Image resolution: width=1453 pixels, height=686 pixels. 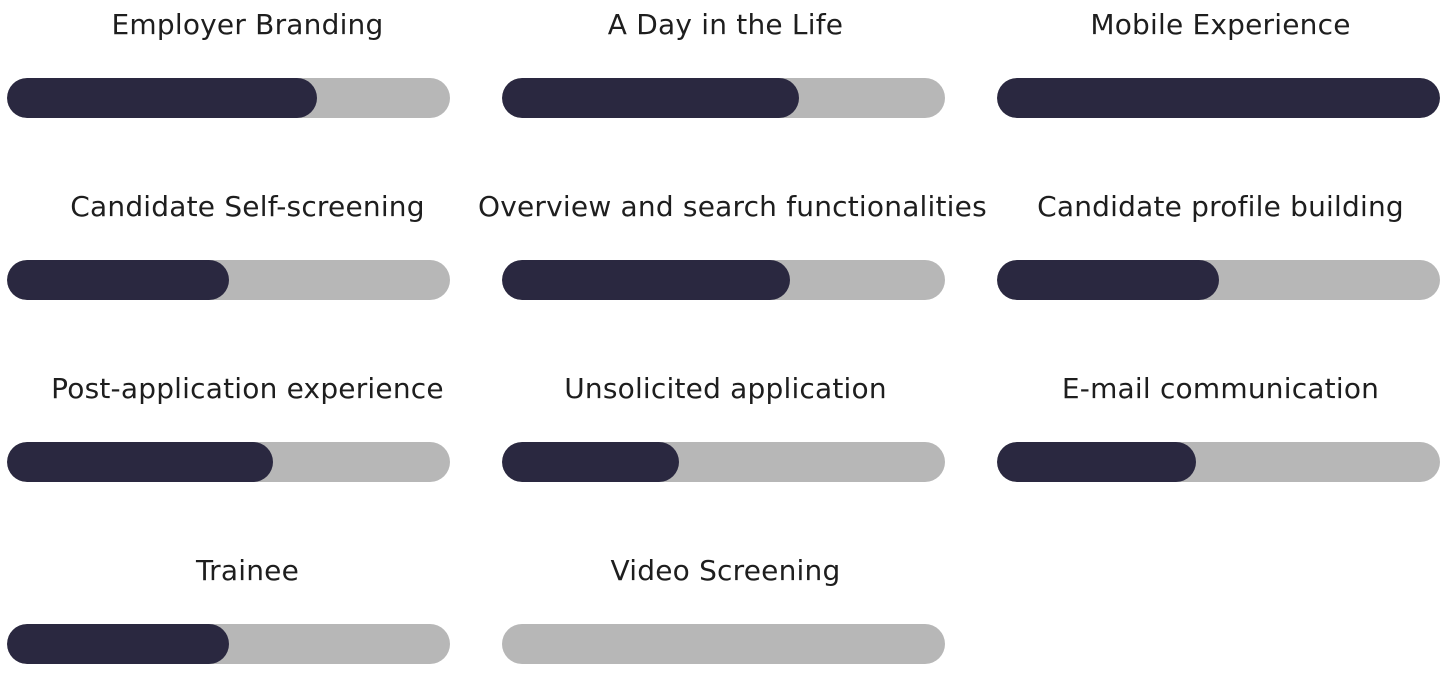 I want to click on skill-label: E-mail communication, so click(x=1220, y=388).